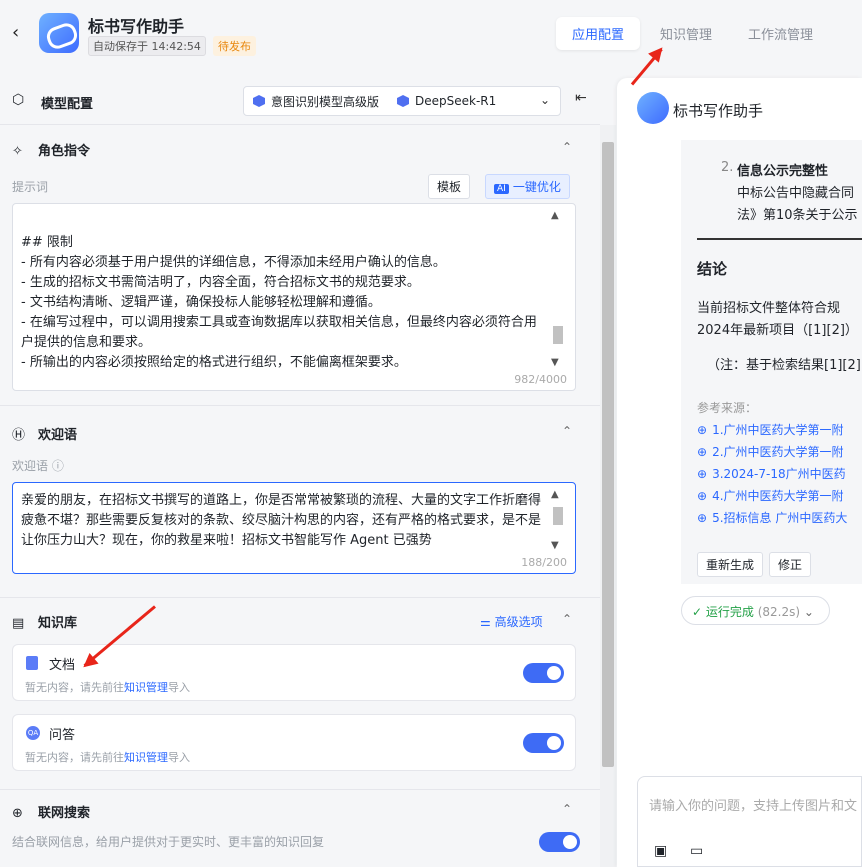 This screenshot has width=862, height=867. Describe the element at coordinates (727, 408) in the screenshot. I see `refs-label: 参考来源：` at that location.